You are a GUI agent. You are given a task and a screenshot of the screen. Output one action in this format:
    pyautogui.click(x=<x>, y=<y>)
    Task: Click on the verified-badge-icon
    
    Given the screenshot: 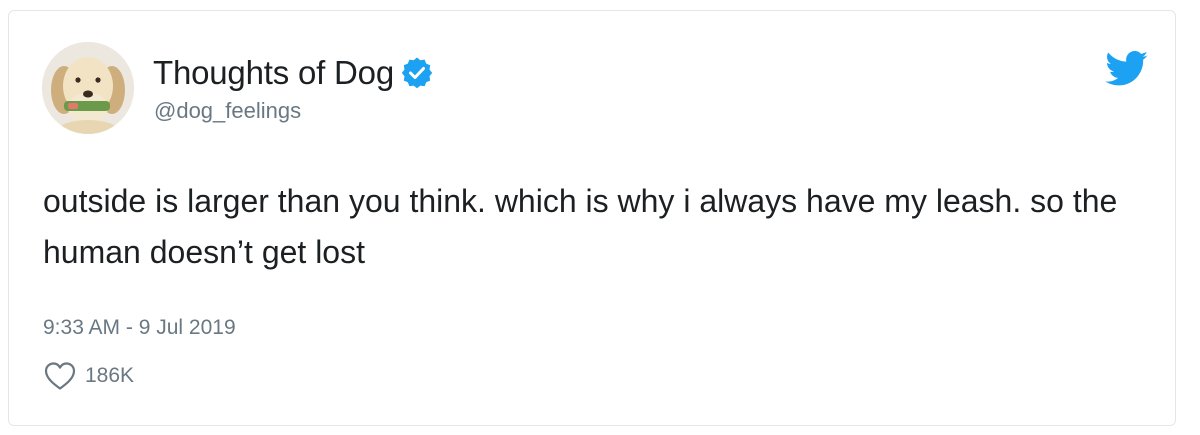 What is the action you would take?
    pyautogui.click(x=417, y=73)
    